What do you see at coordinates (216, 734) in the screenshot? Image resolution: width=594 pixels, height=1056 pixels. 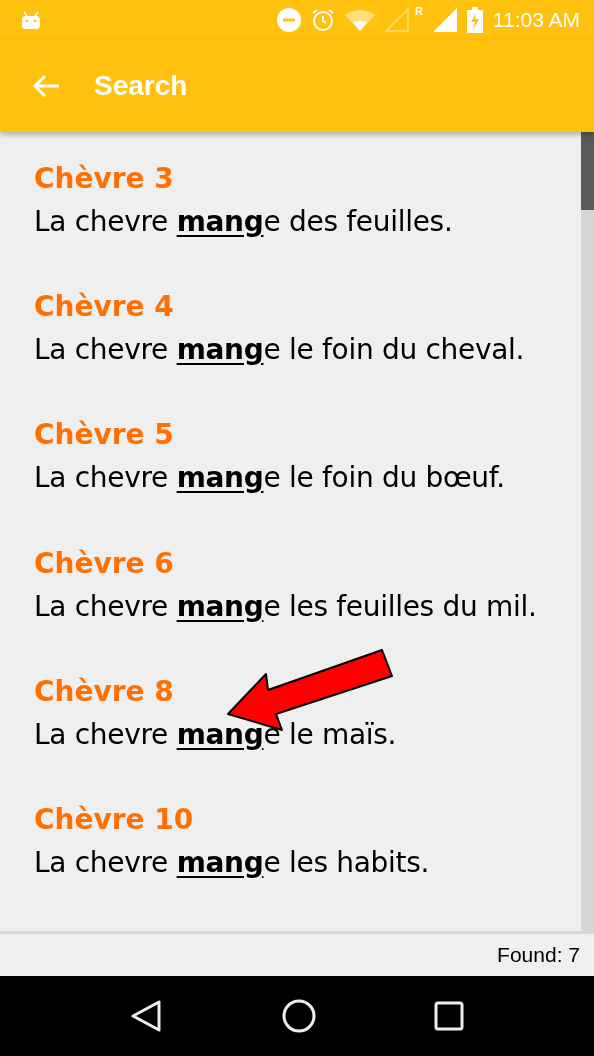 I see `result-sentence: La chevre mange le maïs.` at bounding box center [216, 734].